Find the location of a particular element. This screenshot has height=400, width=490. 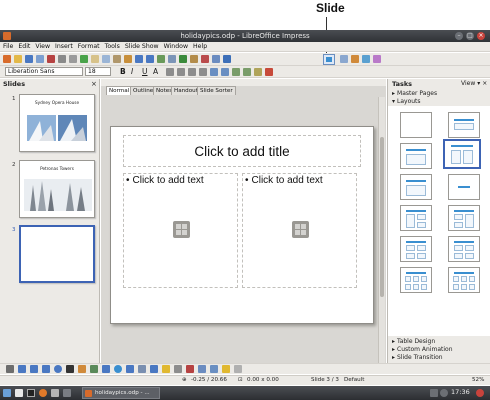

menu-help: Help is located at coordinates (200, 46).